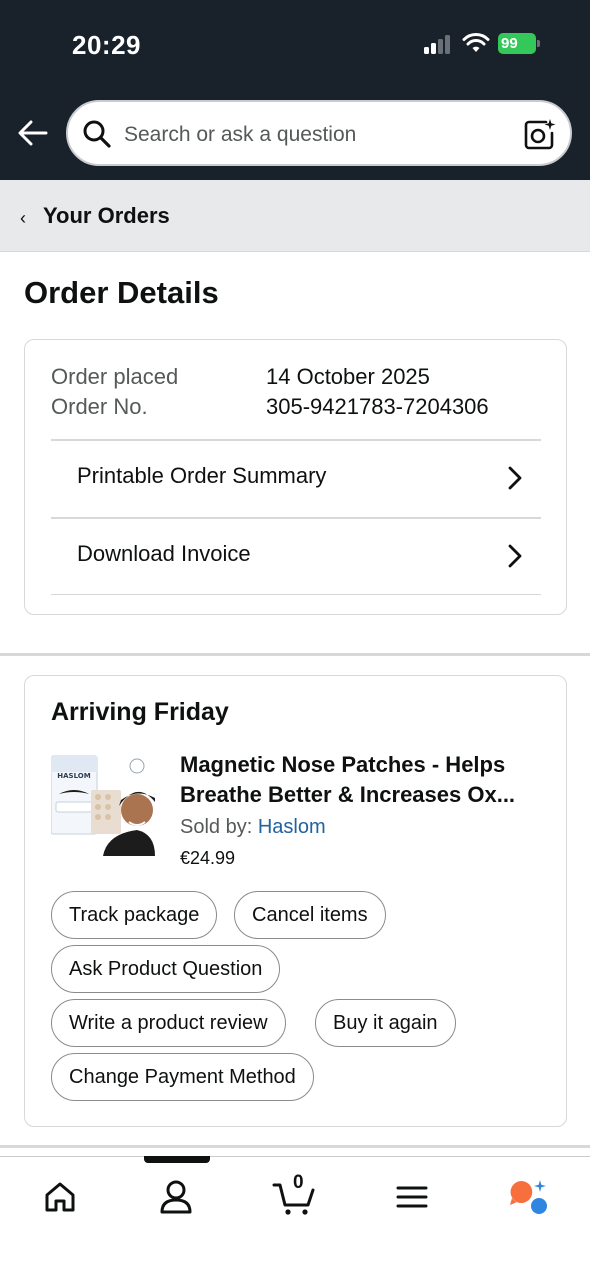 This screenshot has height=1280, width=590. I want to click on status-time: 20:29, so click(106, 45).